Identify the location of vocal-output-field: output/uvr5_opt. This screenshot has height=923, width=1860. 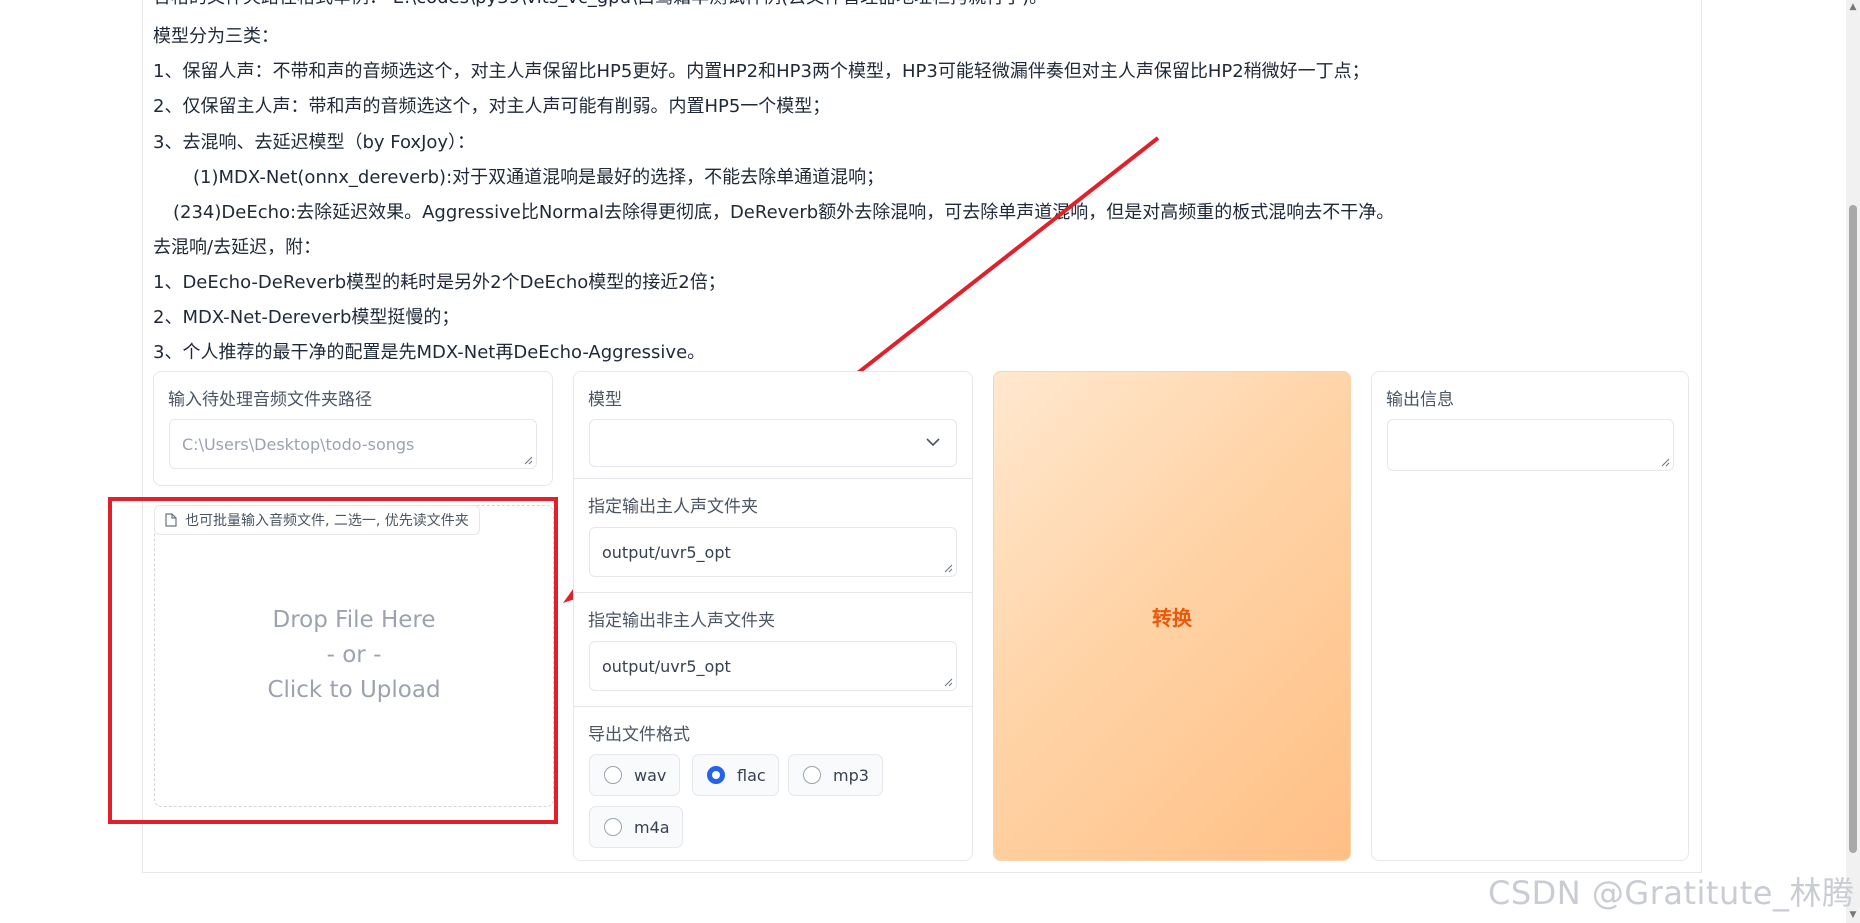
(773, 552).